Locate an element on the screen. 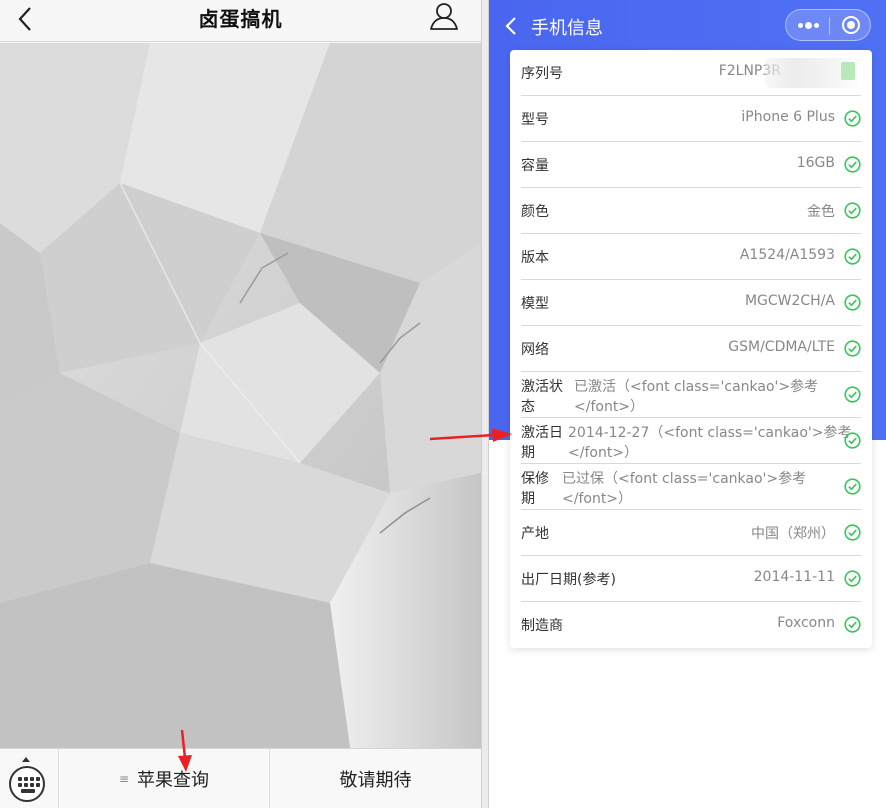  row-label: 出厂日期(参考) is located at coordinates (568, 580).